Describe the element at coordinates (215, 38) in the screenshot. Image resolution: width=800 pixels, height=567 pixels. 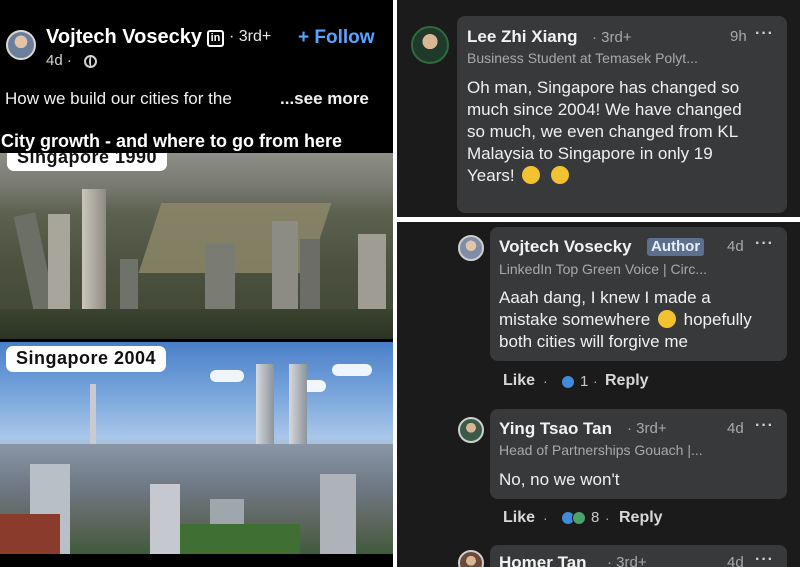
I see `linkedin-icon: in` at that location.